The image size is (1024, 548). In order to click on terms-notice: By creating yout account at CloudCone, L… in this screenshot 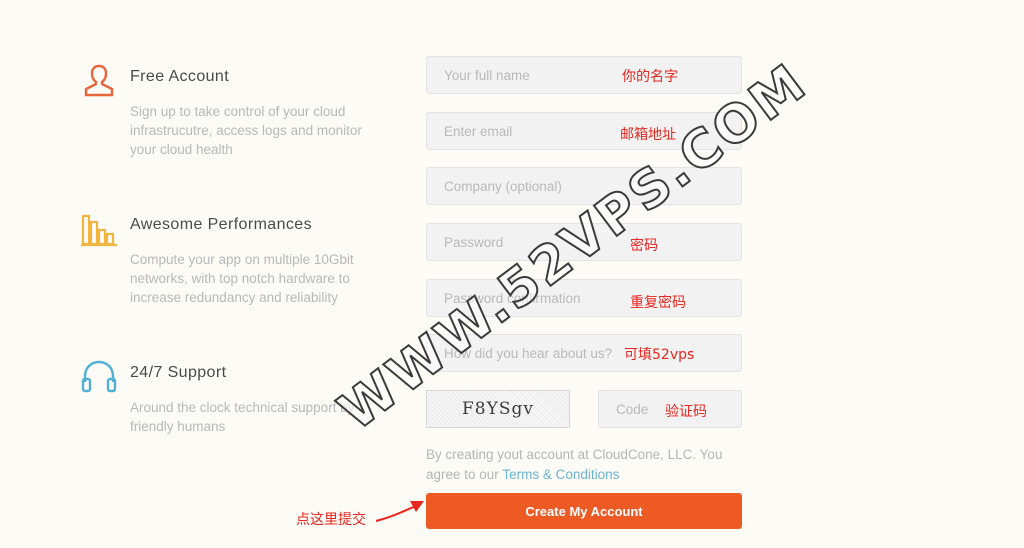, I will do `click(586, 465)`.